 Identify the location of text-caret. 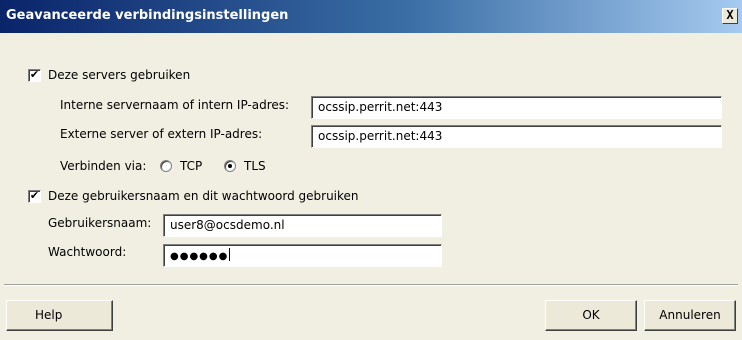
(230, 254).